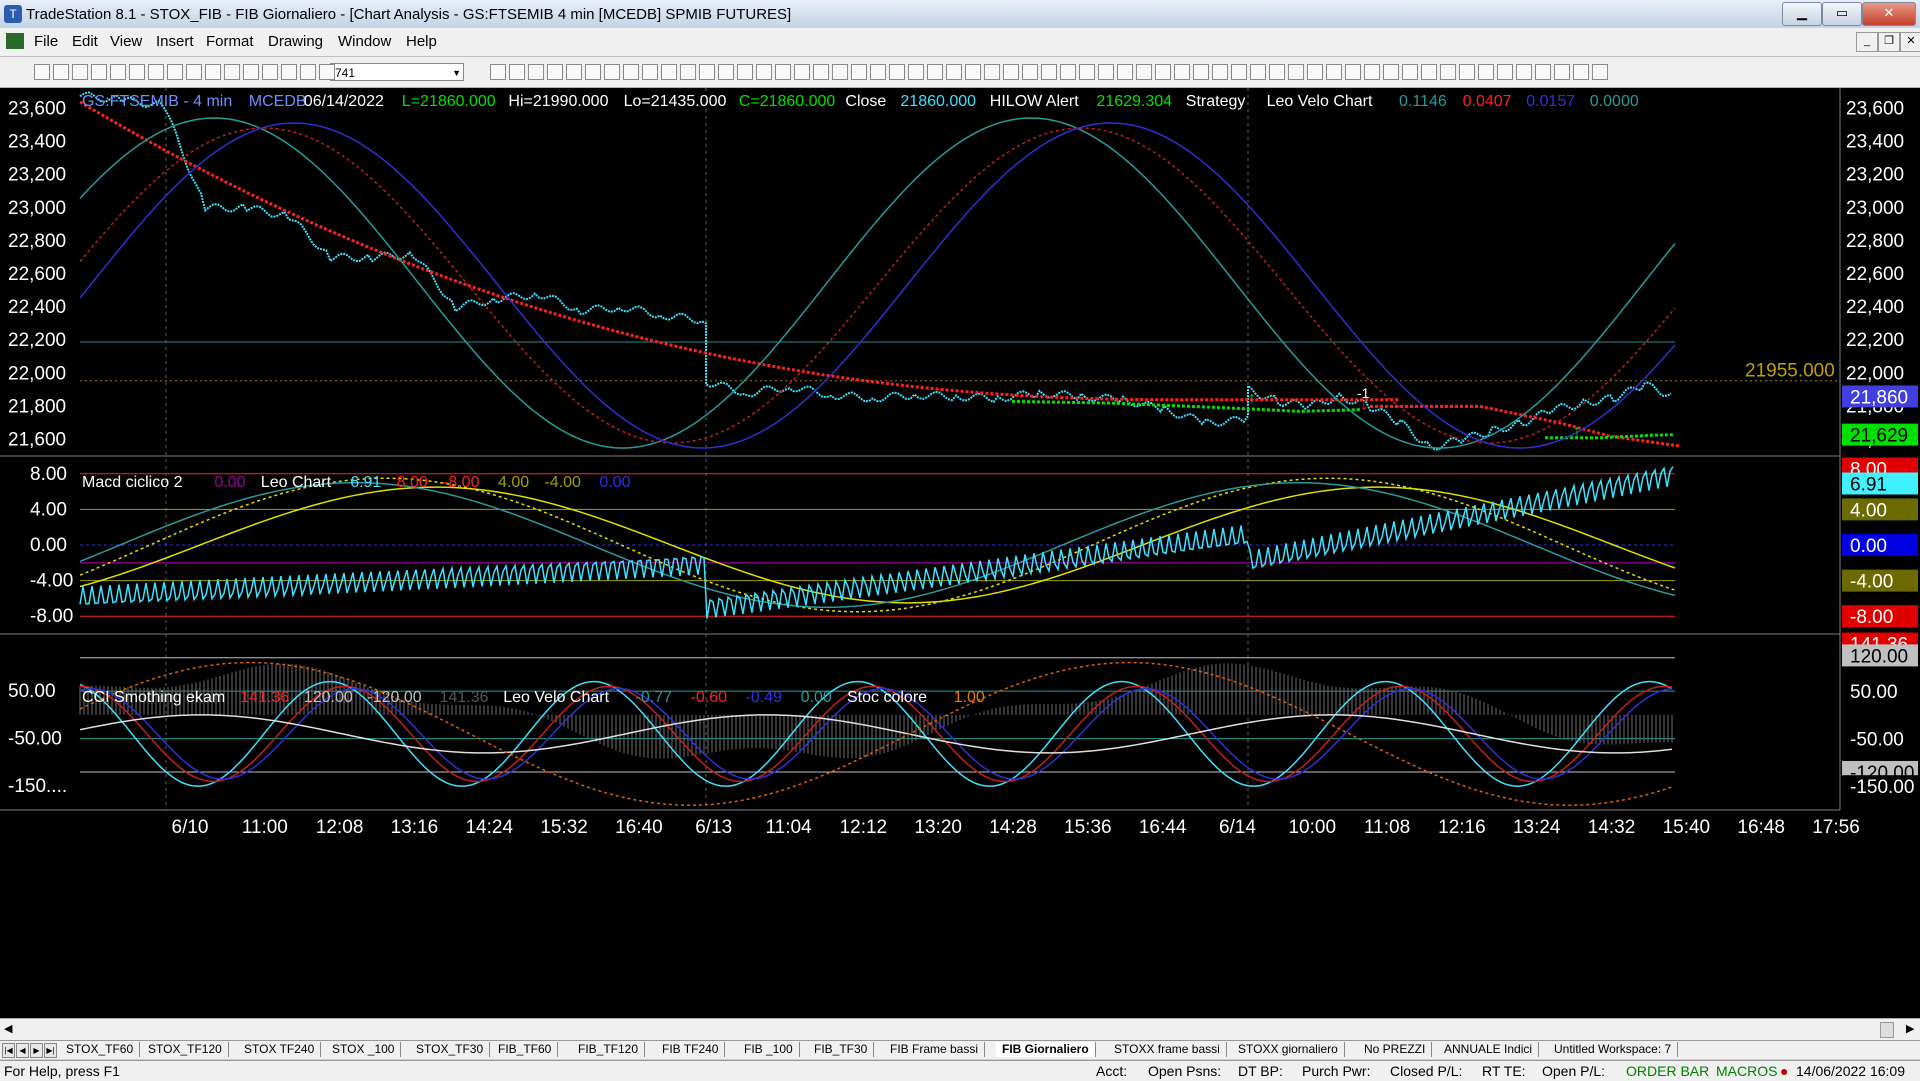 The image size is (1920, 1081). Describe the element at coordinates (8, 1028) in the screenshot. I see `scroll-left-icon: ◀` at that location.